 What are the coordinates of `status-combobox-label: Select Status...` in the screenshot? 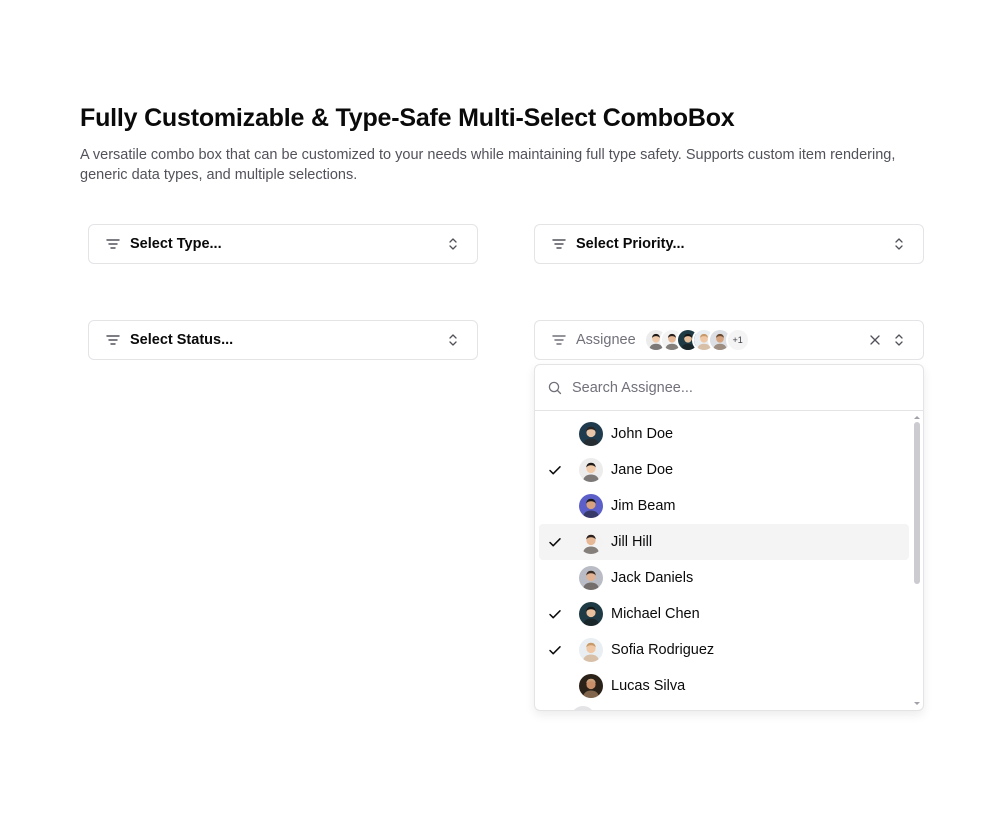 It's located at (182, 340).